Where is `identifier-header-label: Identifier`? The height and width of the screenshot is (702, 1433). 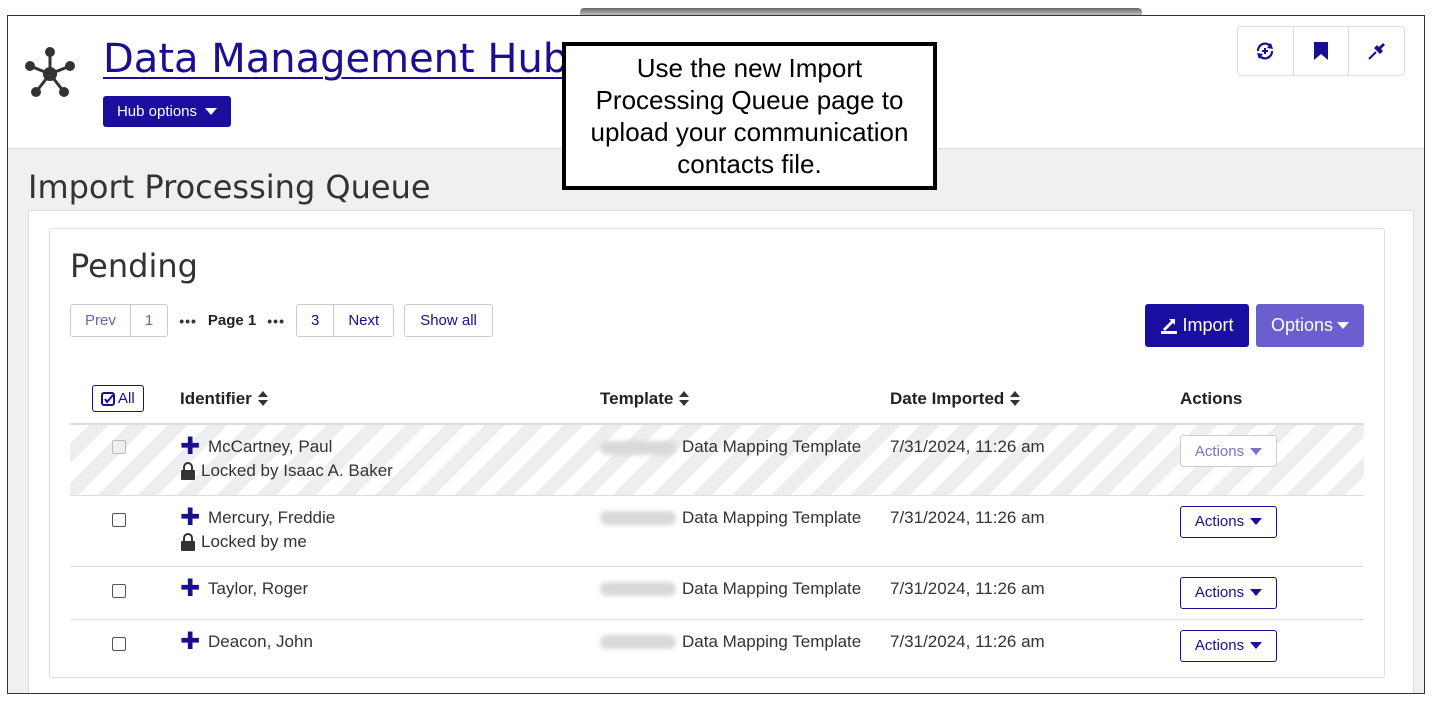
identifier-header-label: Identifier is located at coordinates (216, 398).